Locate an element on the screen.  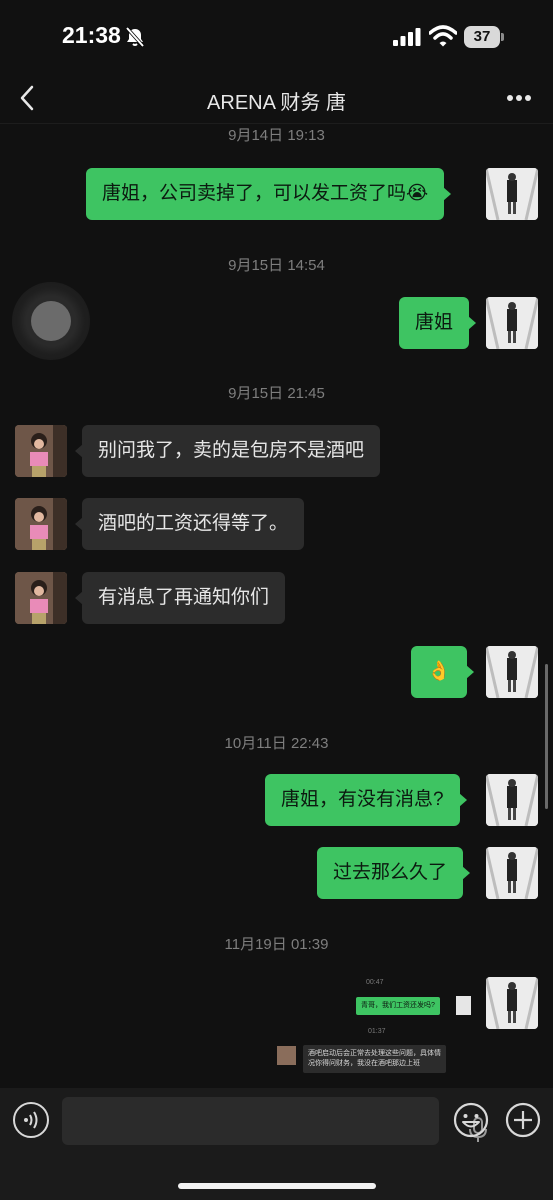
timestamp: 9月14日 19:13 is located at coordinates (276, 135).